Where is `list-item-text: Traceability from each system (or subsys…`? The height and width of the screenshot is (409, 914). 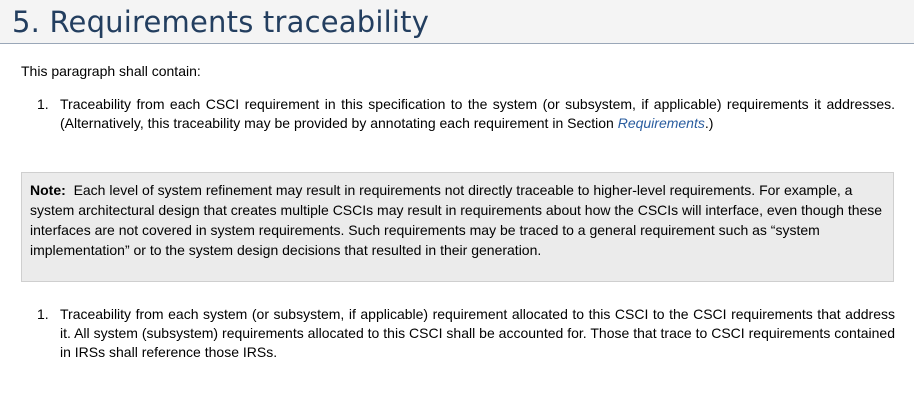 list-item-text: Traceability from each system (or subsys… is located at coordinates (477, 333).